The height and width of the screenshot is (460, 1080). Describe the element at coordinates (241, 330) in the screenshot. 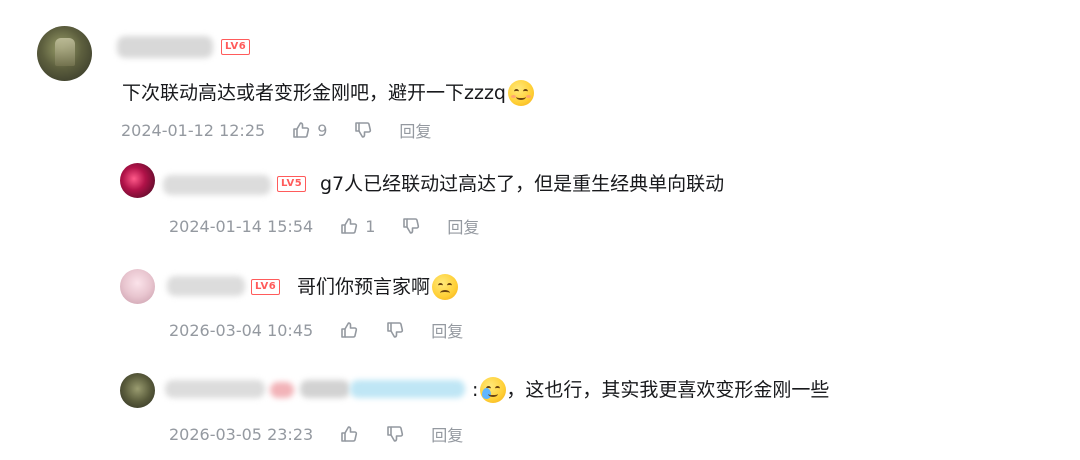

I see `reply-date: 2026-03-04 10:45` at that location.